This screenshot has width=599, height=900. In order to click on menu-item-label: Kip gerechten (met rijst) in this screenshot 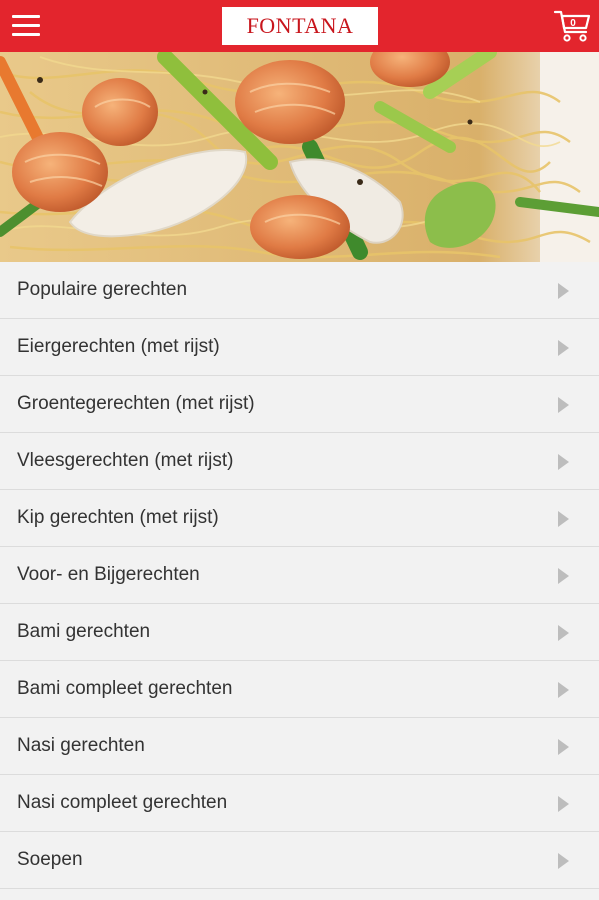, I will do `click(118, 517)`.